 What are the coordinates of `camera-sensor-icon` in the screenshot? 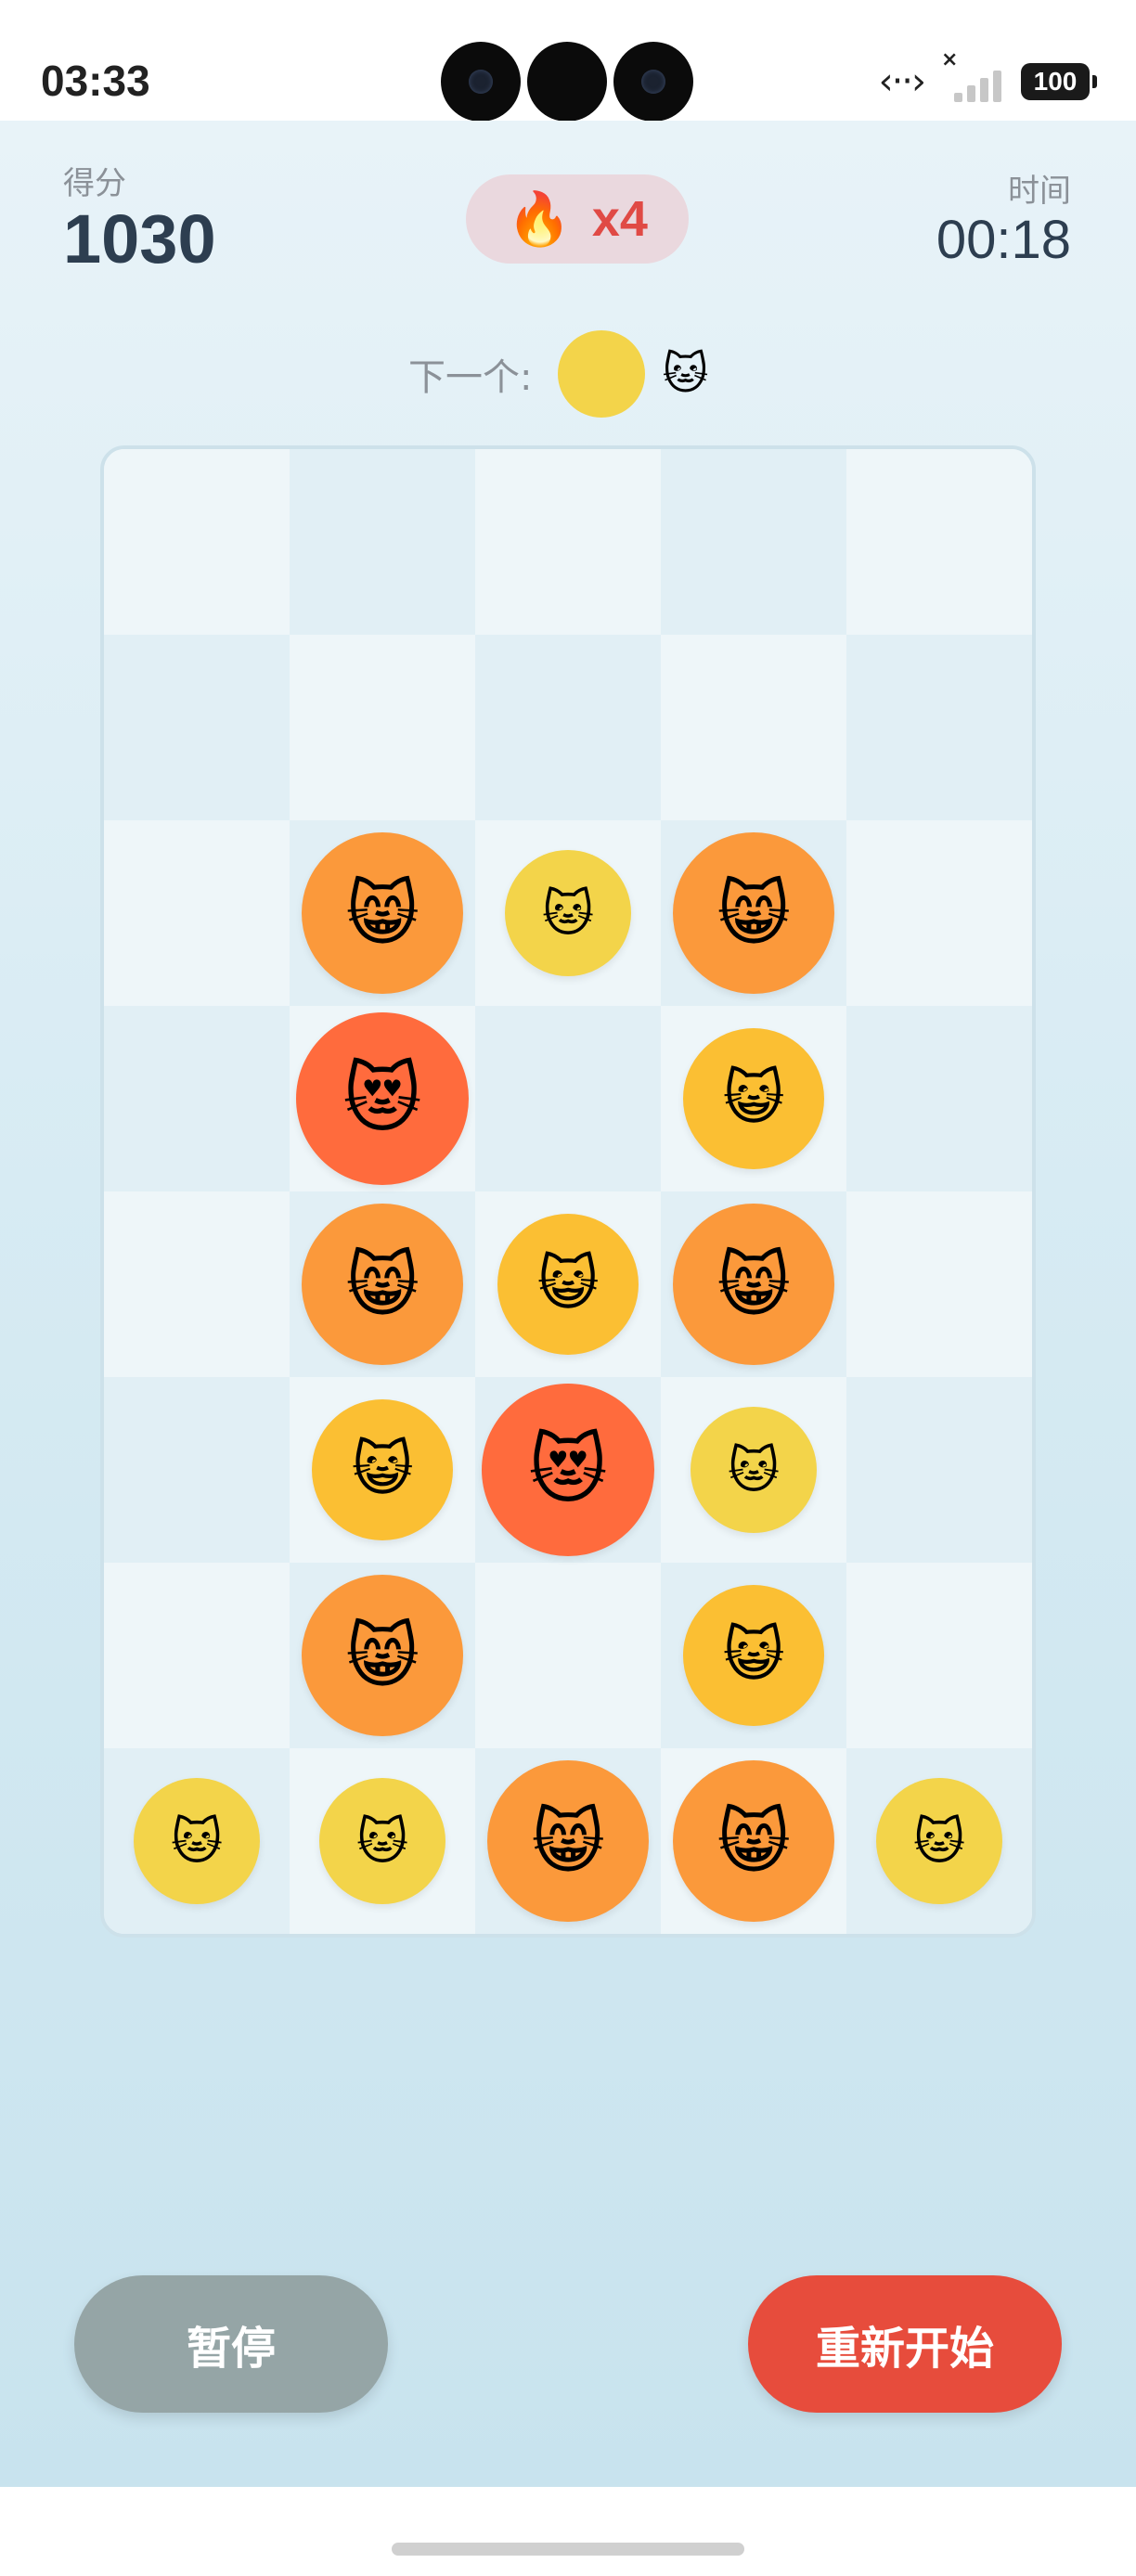 It's located at (567, 82).